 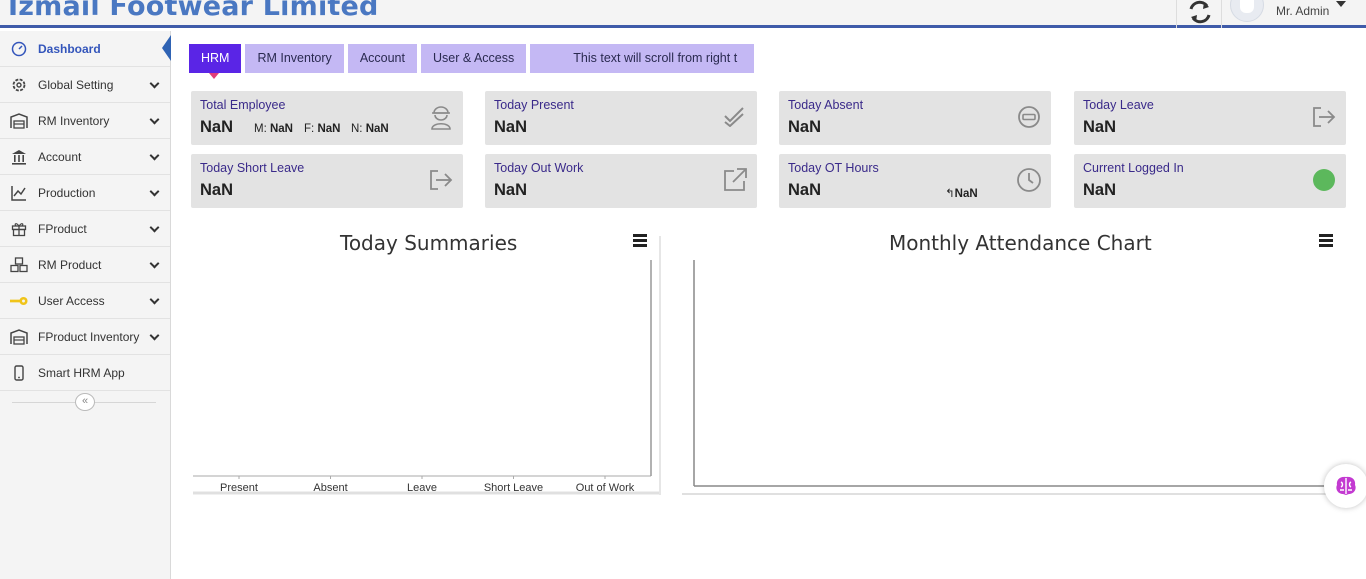 I want to click on sidebar-item-rm-product: RM Product, so click(x=85, y=265).